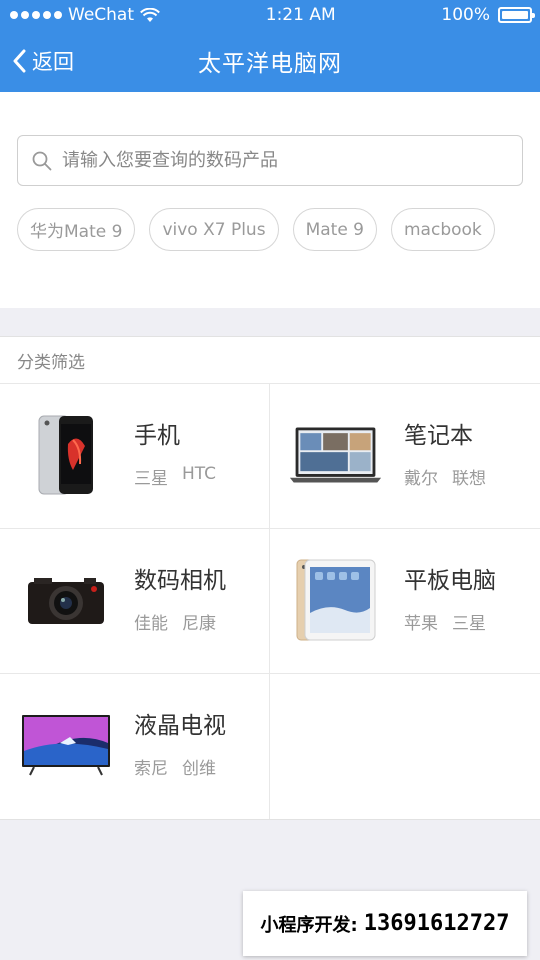 Image resolution: width=540 pixels, height=960 pixels. I want to click on category-name: 手机, so click(157, 436).